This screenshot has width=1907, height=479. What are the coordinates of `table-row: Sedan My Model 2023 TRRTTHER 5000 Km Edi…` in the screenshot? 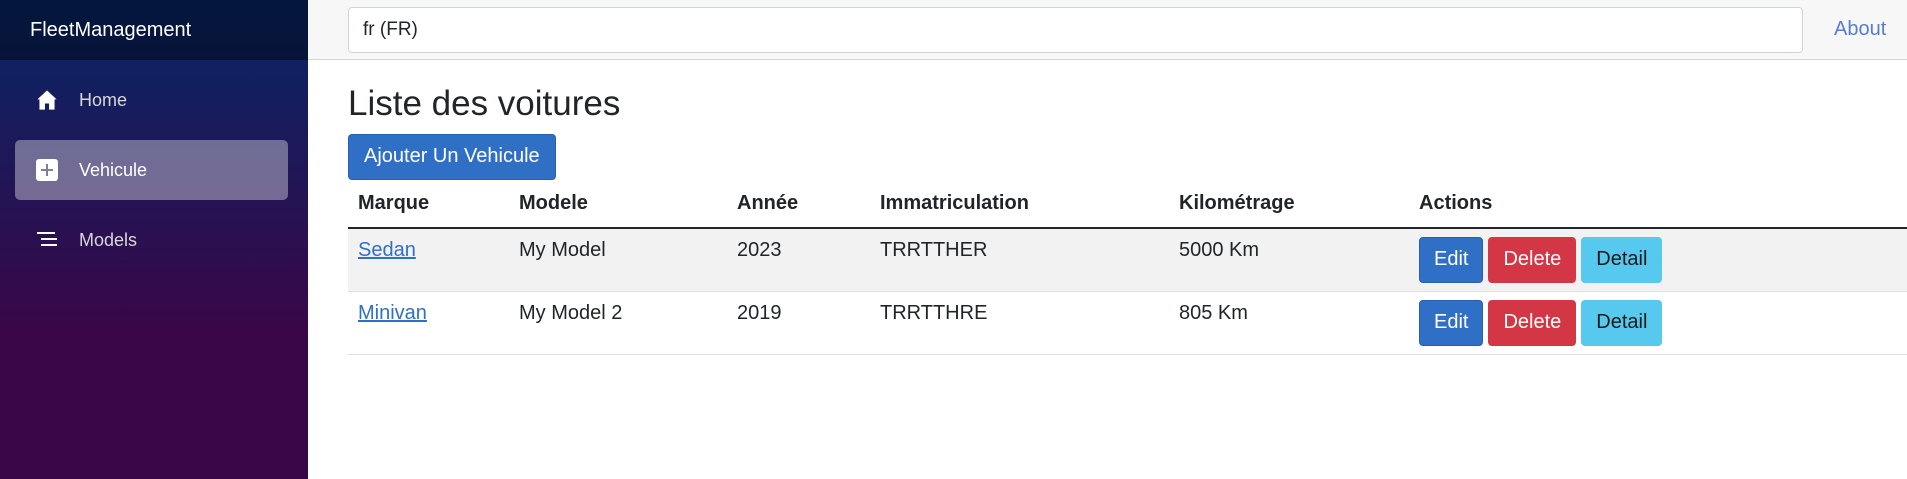 It's located at (1127, 259).